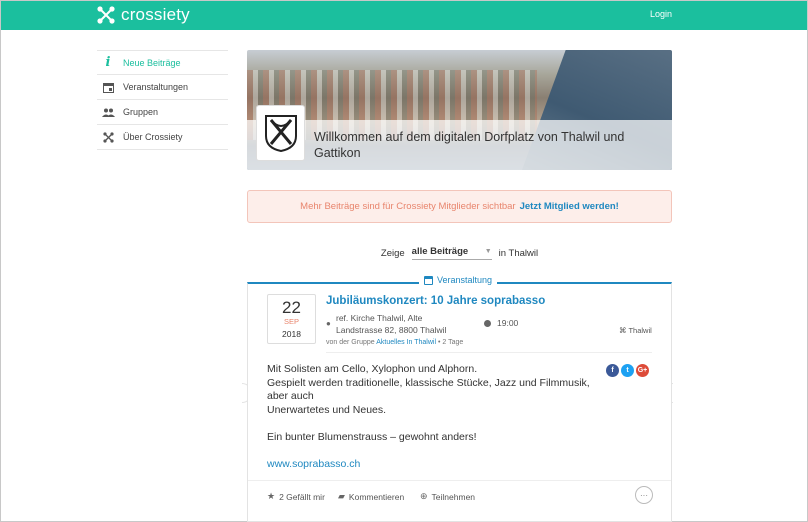 This screenshot has height=522, width=808. Describe the element at coordinates (291, 307) in the screenshot. I see `event-day: 22` at that location.